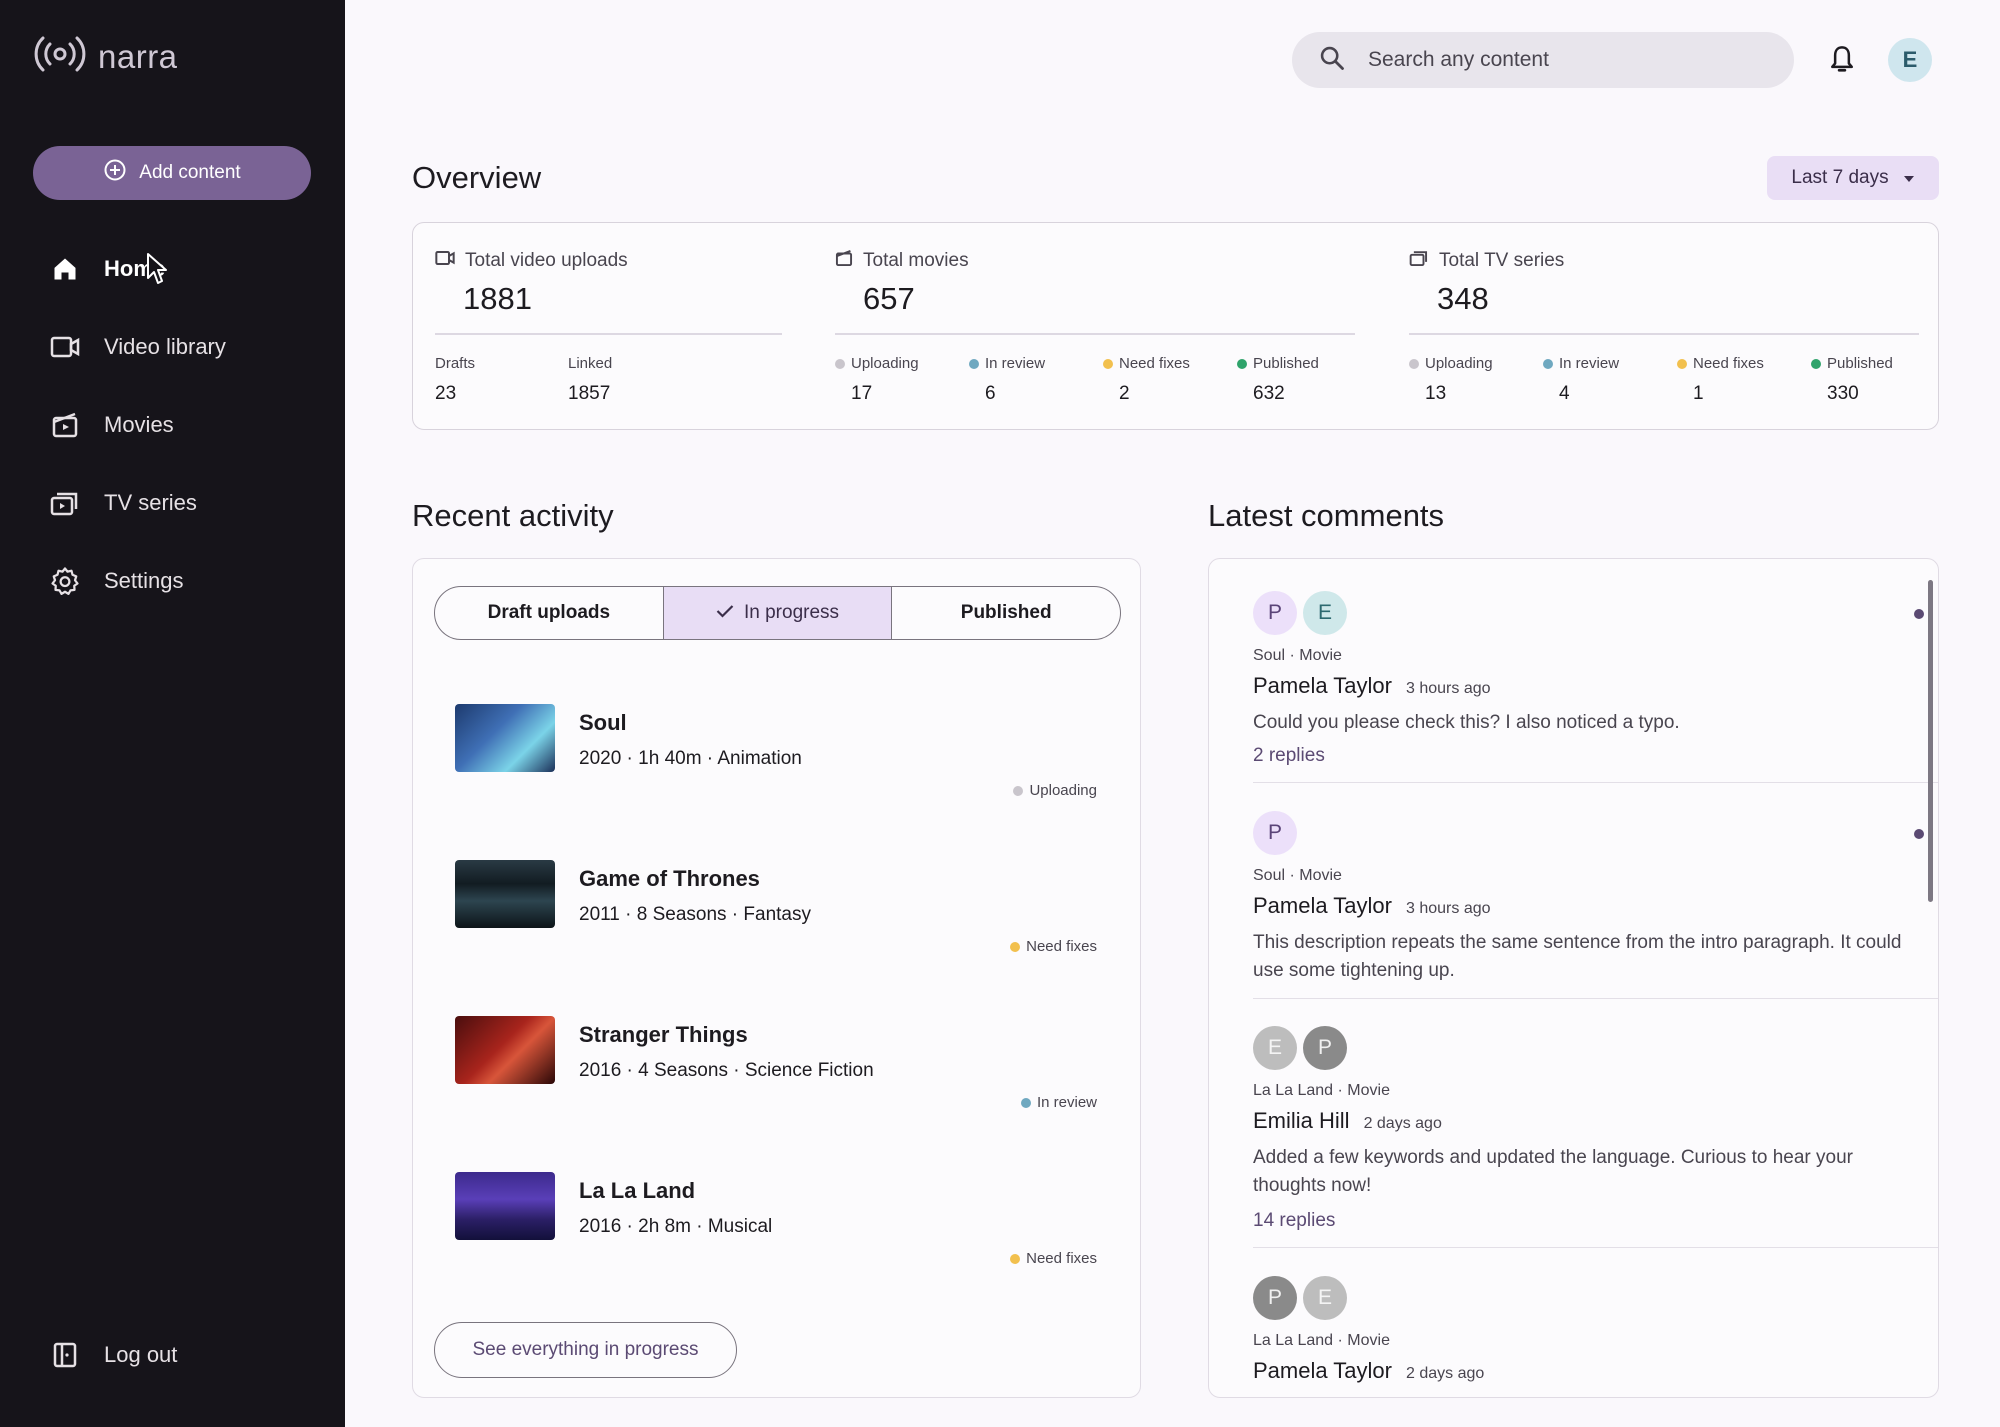 This screenshot has width=2000, height=1427. Describe the element at coordinates (1066, 1102) in the screenshot. I see `status-label: In review` at that location.